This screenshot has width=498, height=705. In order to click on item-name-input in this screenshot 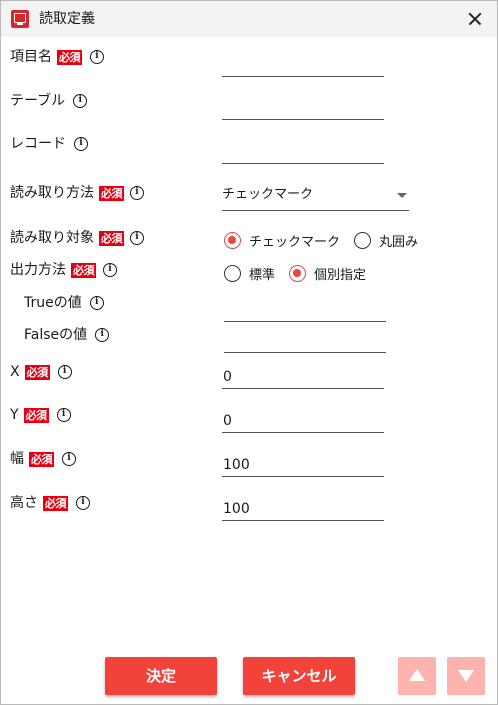, I will do `click(303, 66)`.